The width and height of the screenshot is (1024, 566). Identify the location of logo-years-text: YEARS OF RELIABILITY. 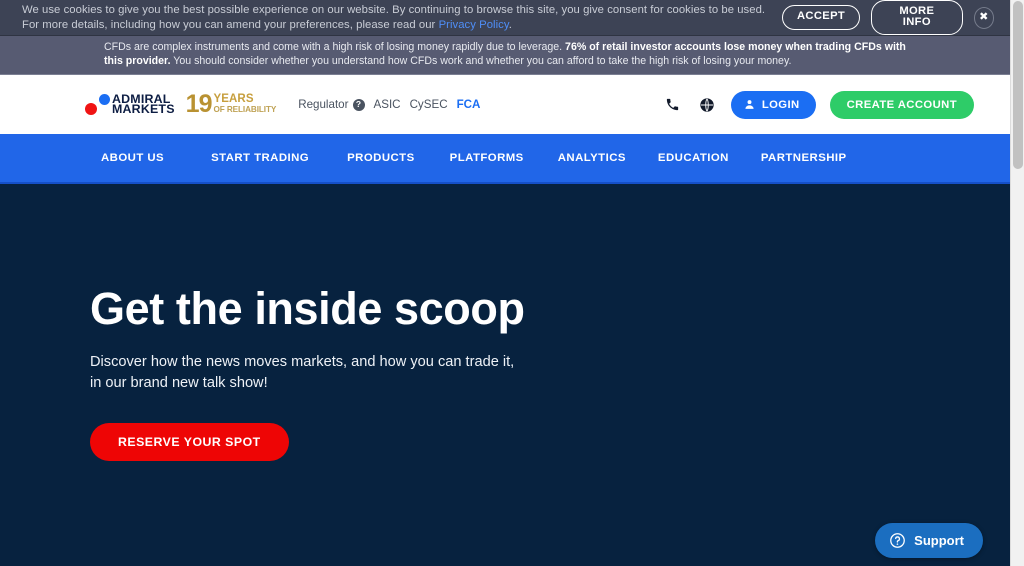
(245, 103).